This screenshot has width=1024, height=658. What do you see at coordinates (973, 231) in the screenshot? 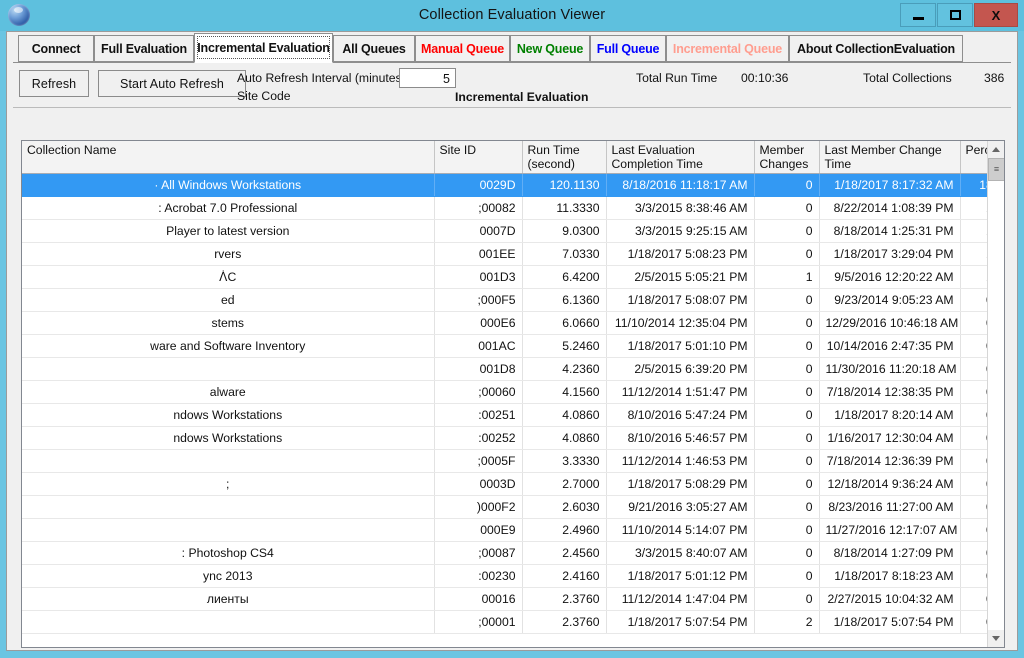
I see `cell-percent: 1.419` at bounding box center [973, 231].